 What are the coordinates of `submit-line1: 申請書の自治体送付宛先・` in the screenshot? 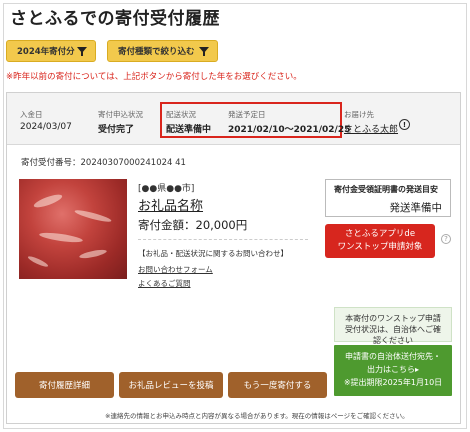 It's located at (393, 356).